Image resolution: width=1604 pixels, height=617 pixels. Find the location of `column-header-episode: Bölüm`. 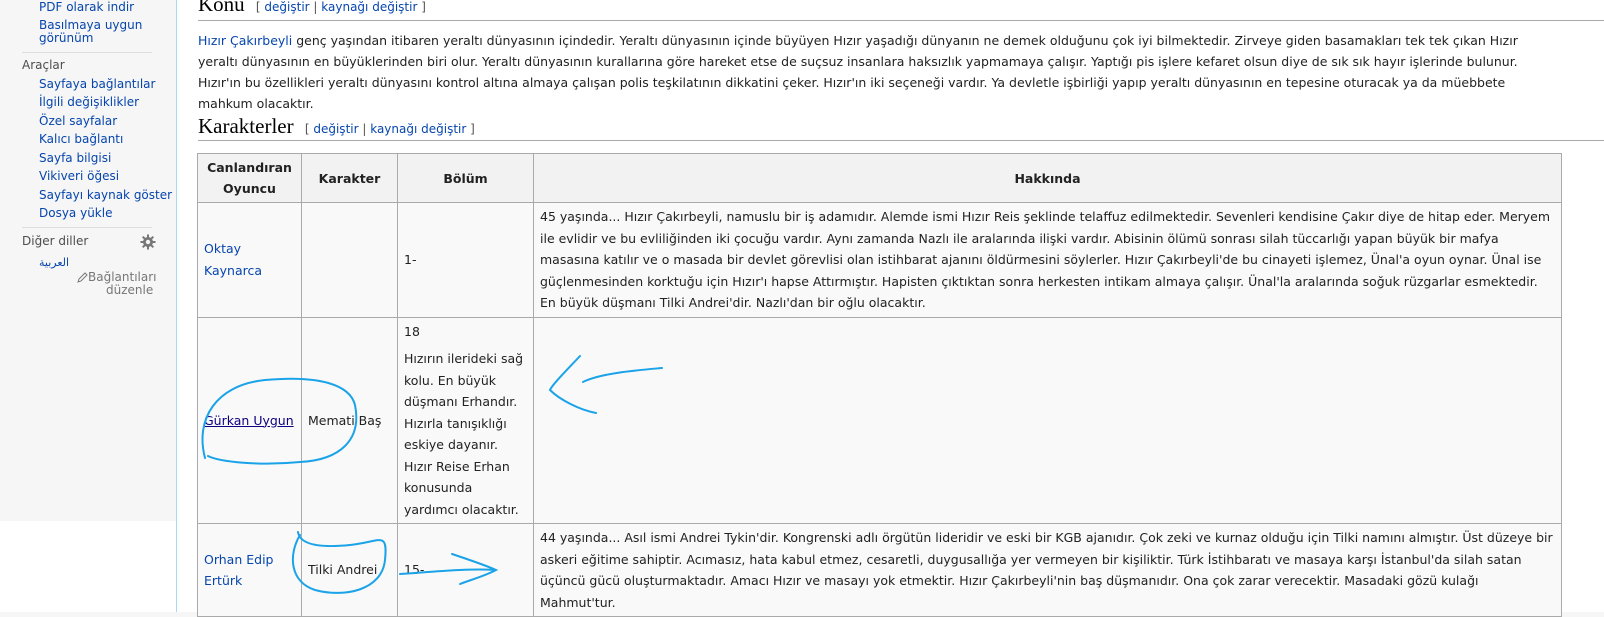

column-header-episode: Bölüm is located at coordinates (465, 178).